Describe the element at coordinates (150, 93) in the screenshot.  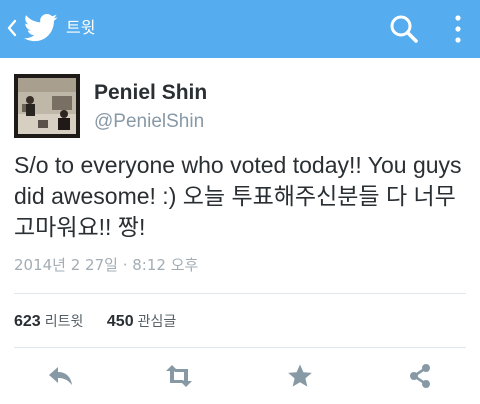
I see `author-name: Peniel Shin` at that location.